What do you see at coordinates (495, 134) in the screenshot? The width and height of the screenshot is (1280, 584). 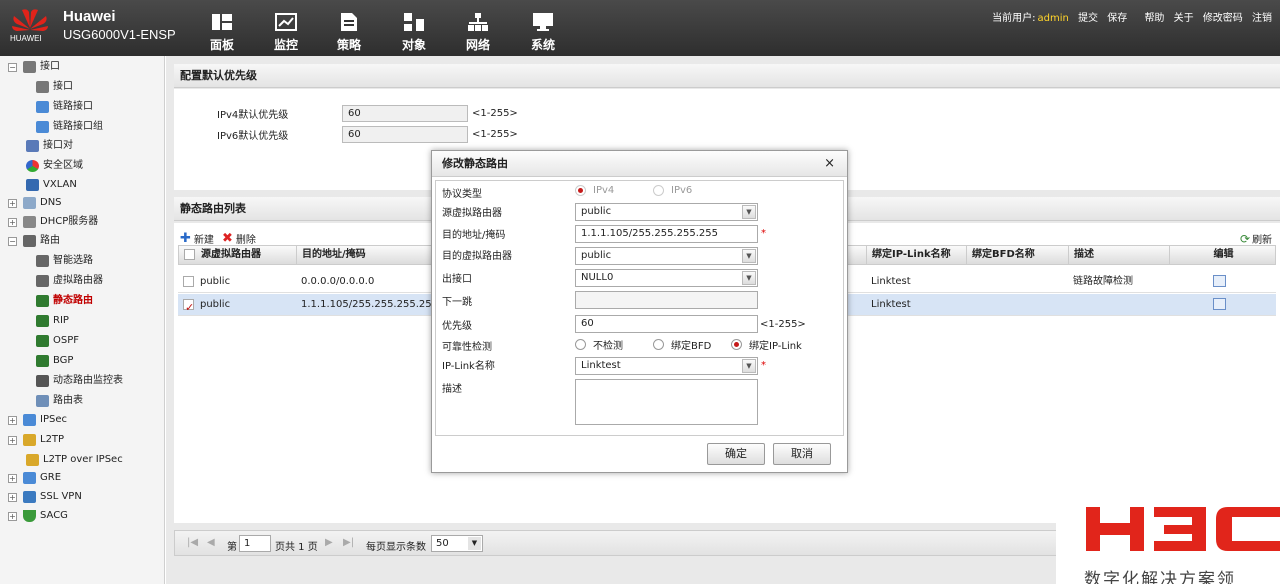 I see `ipv6-range: <1-255>` at bounding box center [495, 134].